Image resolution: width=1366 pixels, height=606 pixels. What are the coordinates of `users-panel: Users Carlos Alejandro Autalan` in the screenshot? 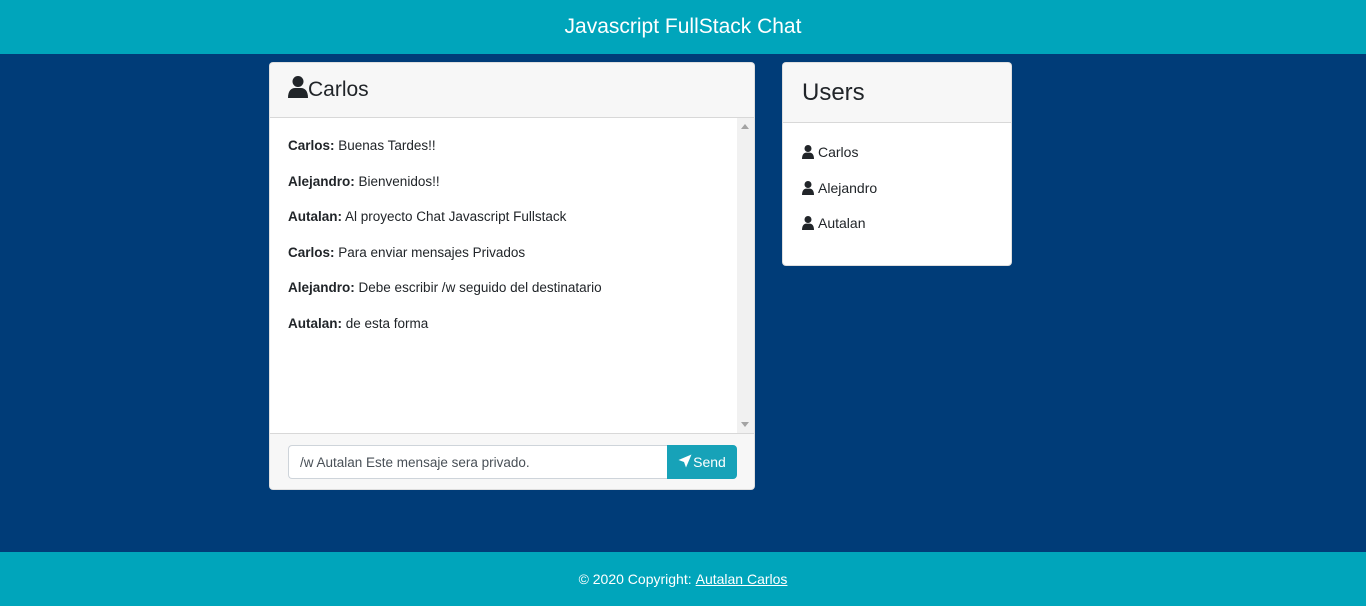 It's located at (897, 164).